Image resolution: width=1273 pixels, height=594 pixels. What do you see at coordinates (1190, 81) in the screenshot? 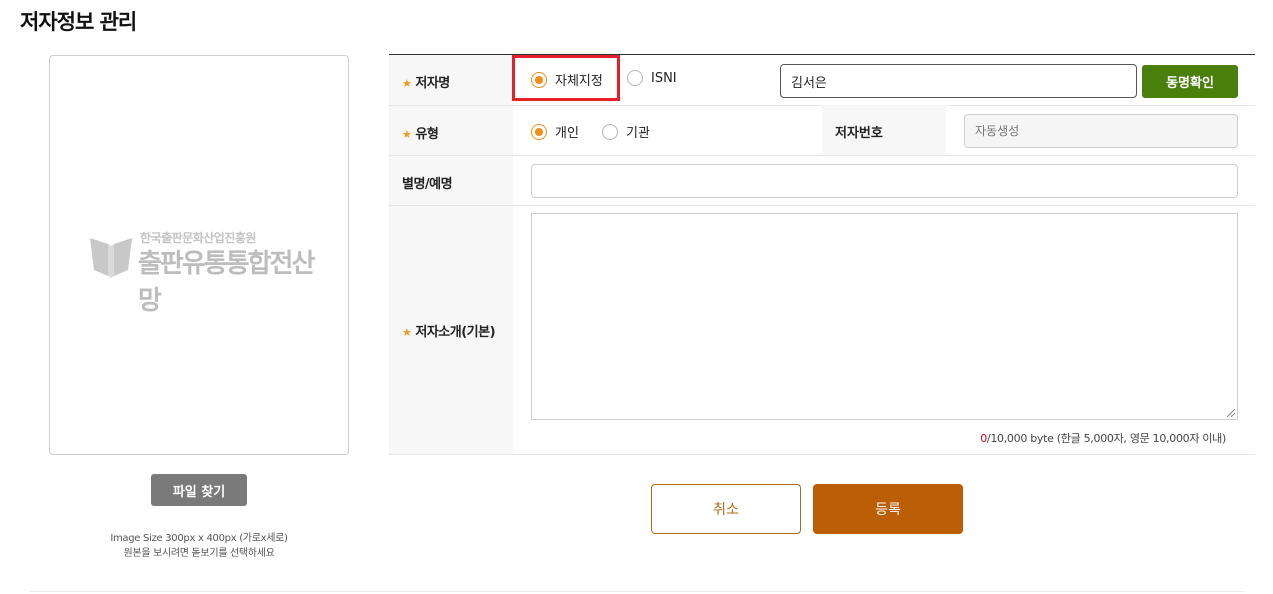
I see `duplicate-name-check-button: 동명확인` at bounding box center [1190, 81].